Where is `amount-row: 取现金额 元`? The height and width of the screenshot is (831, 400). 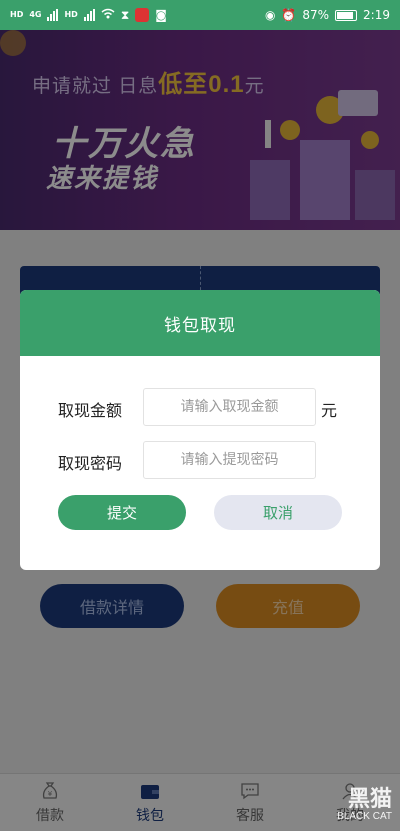
amount-row: 取现金额 元 is located at coordinates (200, 407).